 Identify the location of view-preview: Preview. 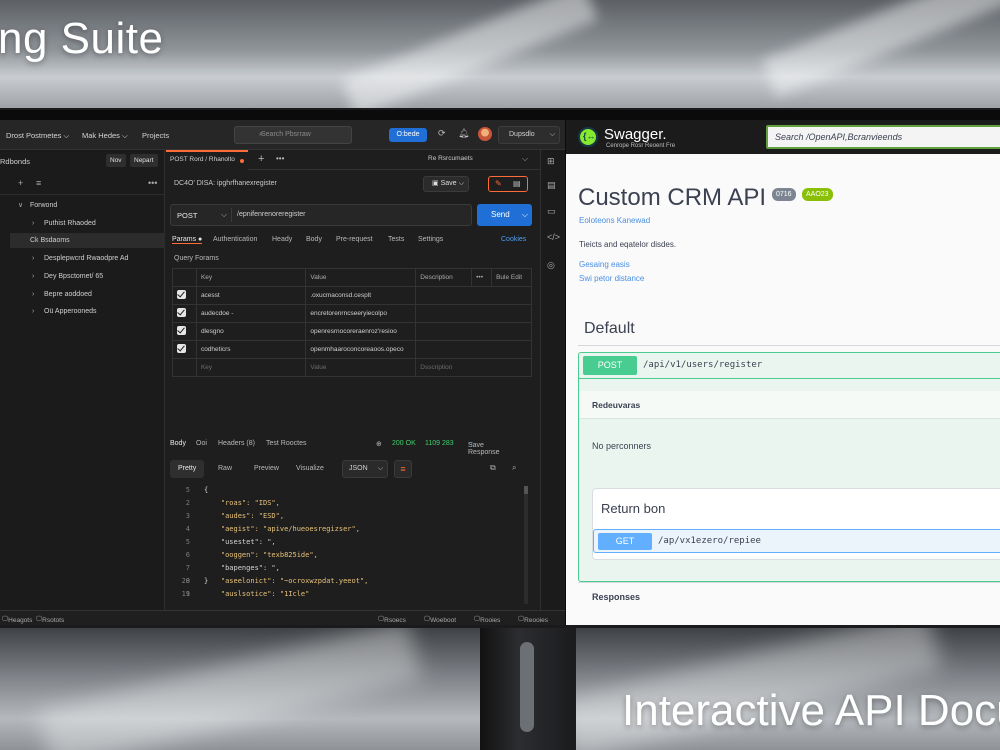
(266, 469).